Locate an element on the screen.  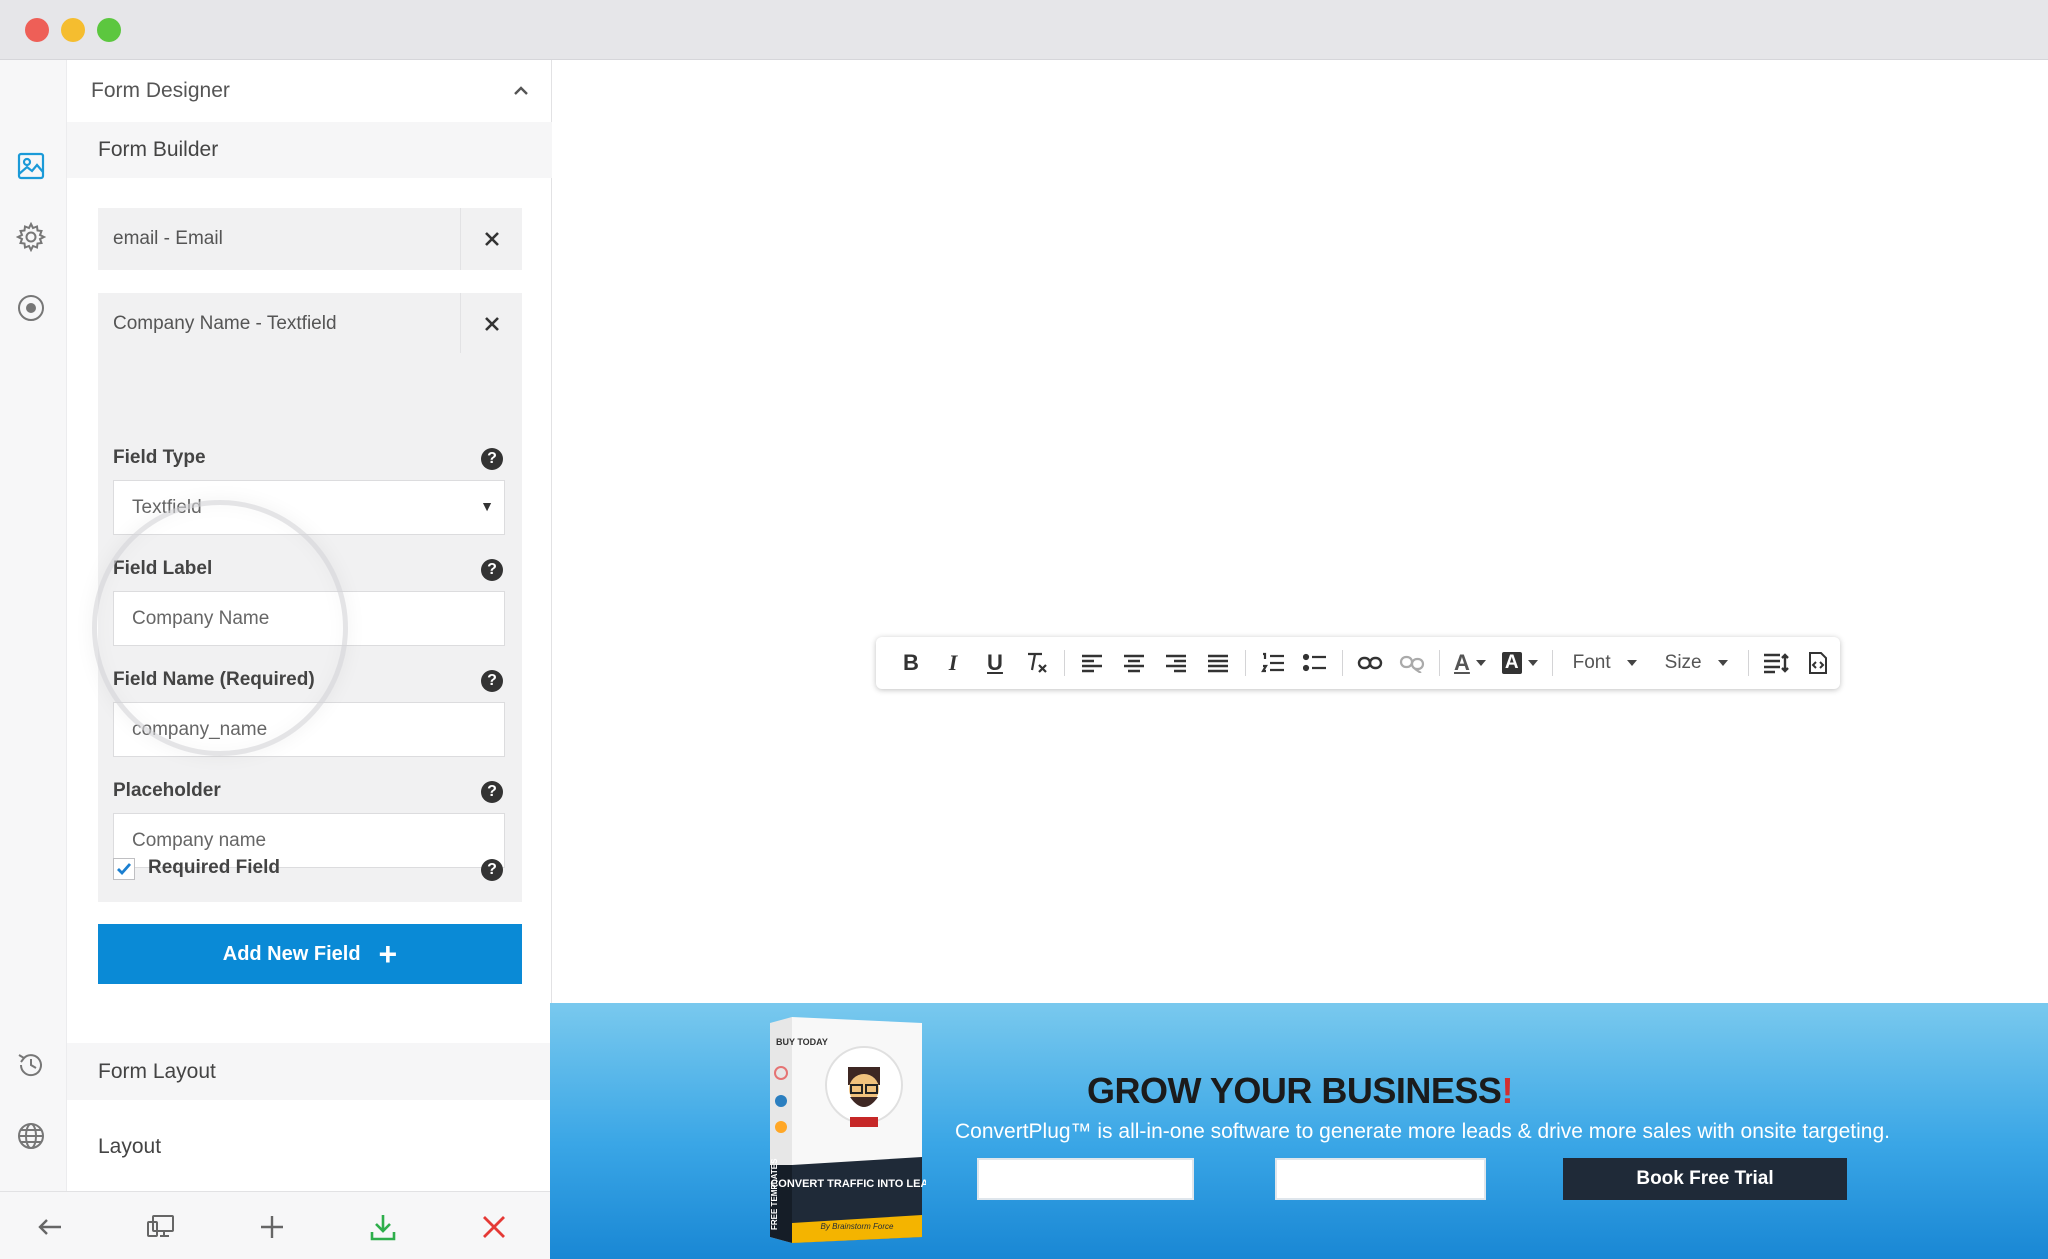
background-color-button: A is located at coordinates (1520, 663).